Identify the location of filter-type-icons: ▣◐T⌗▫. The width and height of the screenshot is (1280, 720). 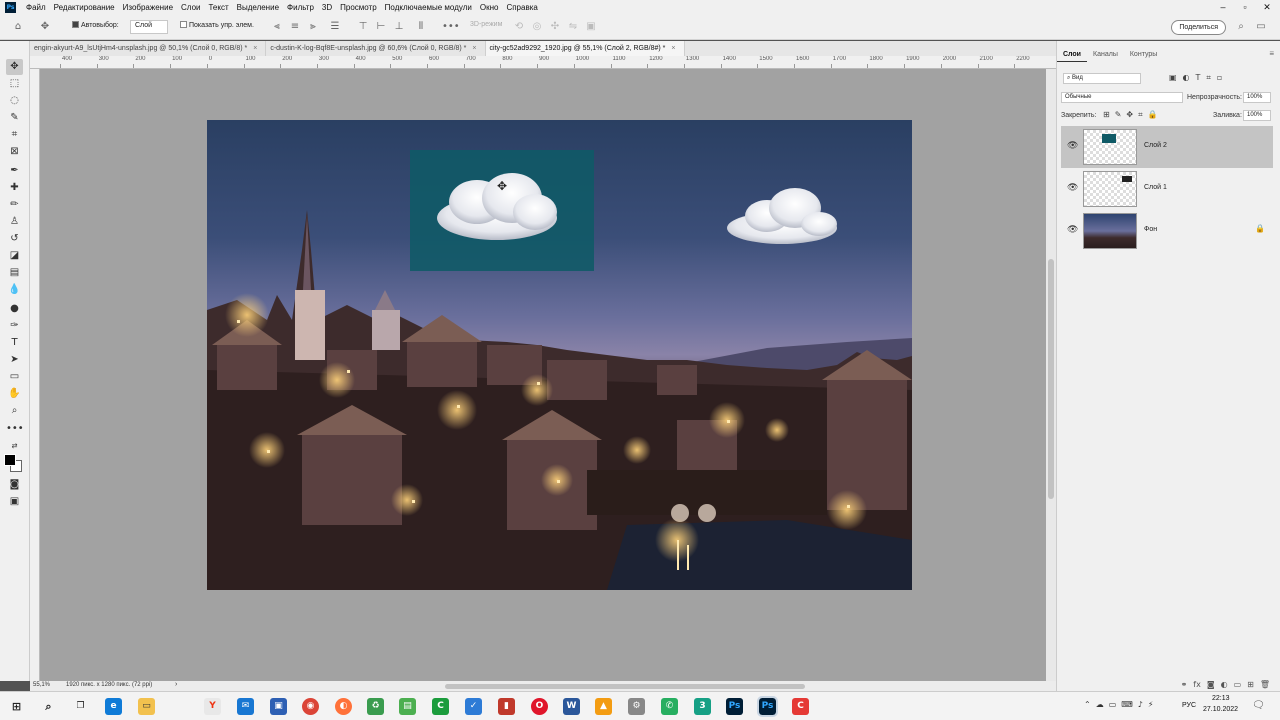
(1198, 78).